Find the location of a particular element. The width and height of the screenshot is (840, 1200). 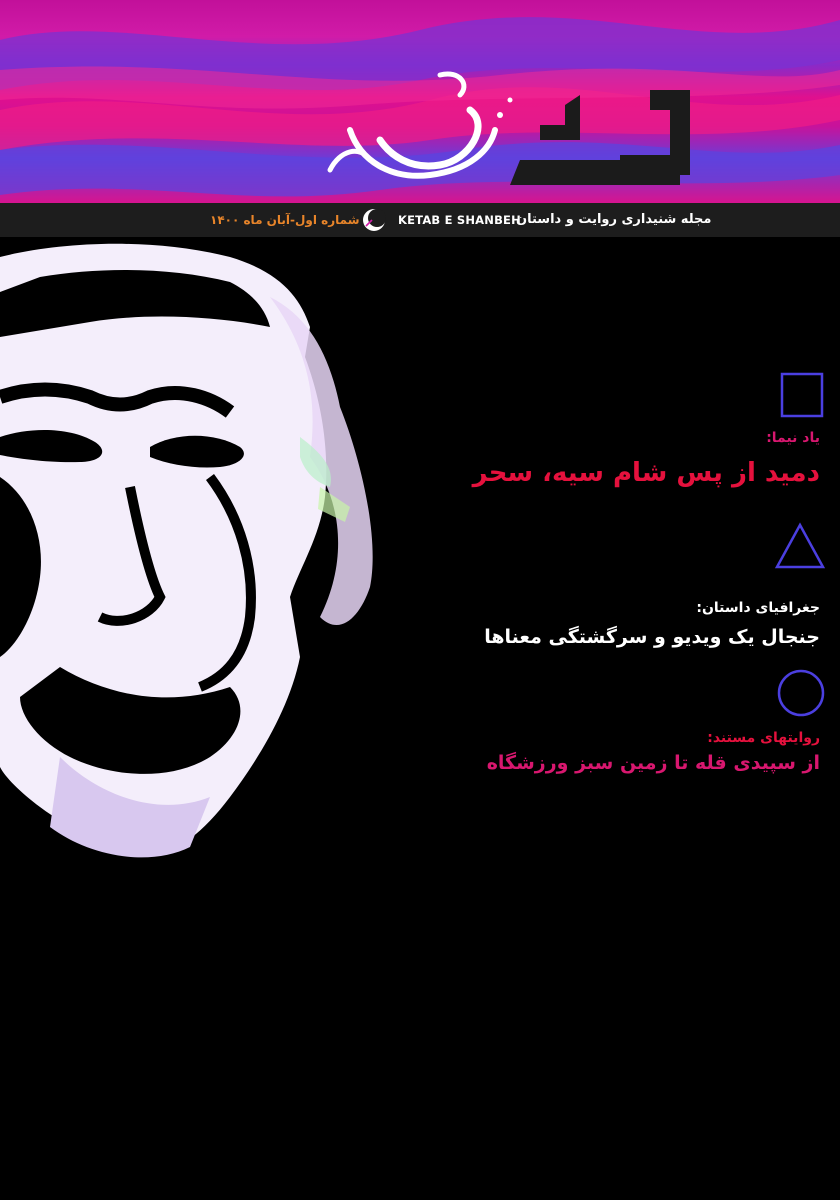

article-3-title: از سپیدی قله تا زمین سبز ورزشگاه is located at coordinates (653, 763).